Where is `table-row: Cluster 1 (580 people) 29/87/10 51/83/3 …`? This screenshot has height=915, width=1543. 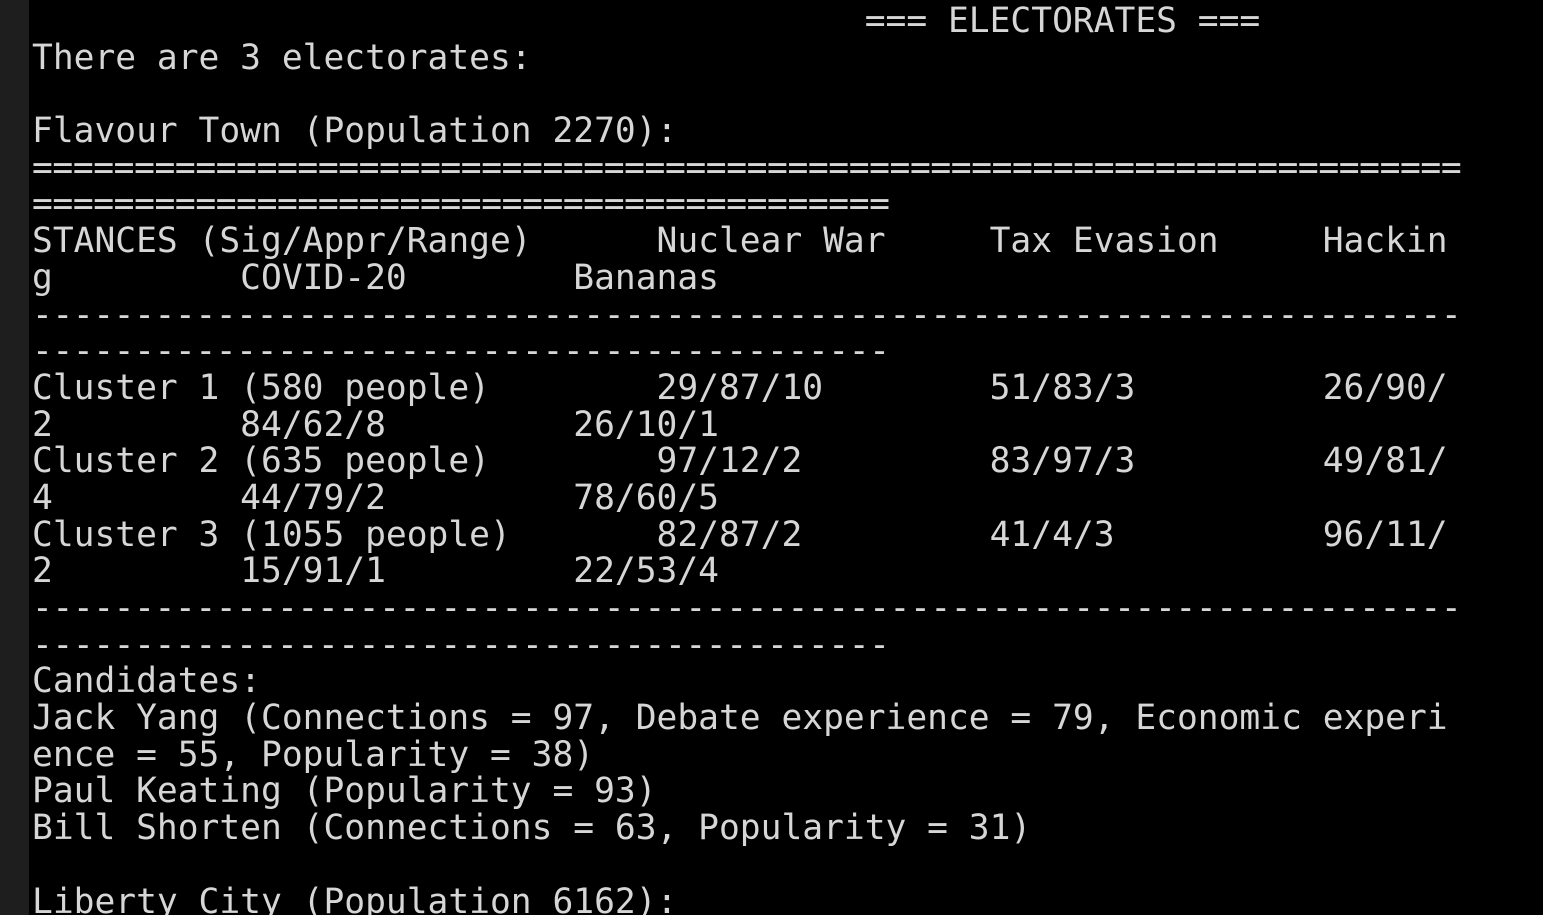
table-row: Cluster 1 (580 people) 29/87/10 51/83/3 … is located at coordinates (740, 387).